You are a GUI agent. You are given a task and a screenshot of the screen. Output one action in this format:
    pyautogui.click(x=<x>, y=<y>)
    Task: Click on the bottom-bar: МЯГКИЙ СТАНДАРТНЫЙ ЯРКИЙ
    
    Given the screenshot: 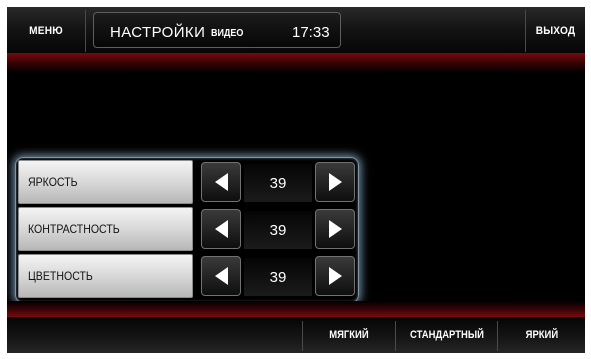 What is the action you would take?
    pyautogui.click(x=296, y=335)
    